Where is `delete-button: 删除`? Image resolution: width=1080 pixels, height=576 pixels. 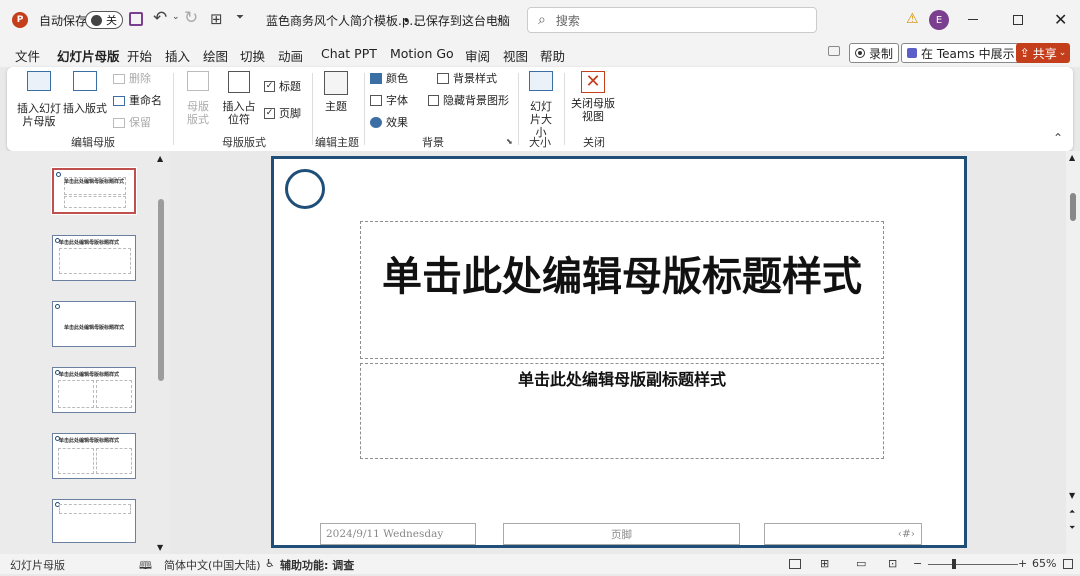 delete-button: 删除 is located at coordinates (132, 78).